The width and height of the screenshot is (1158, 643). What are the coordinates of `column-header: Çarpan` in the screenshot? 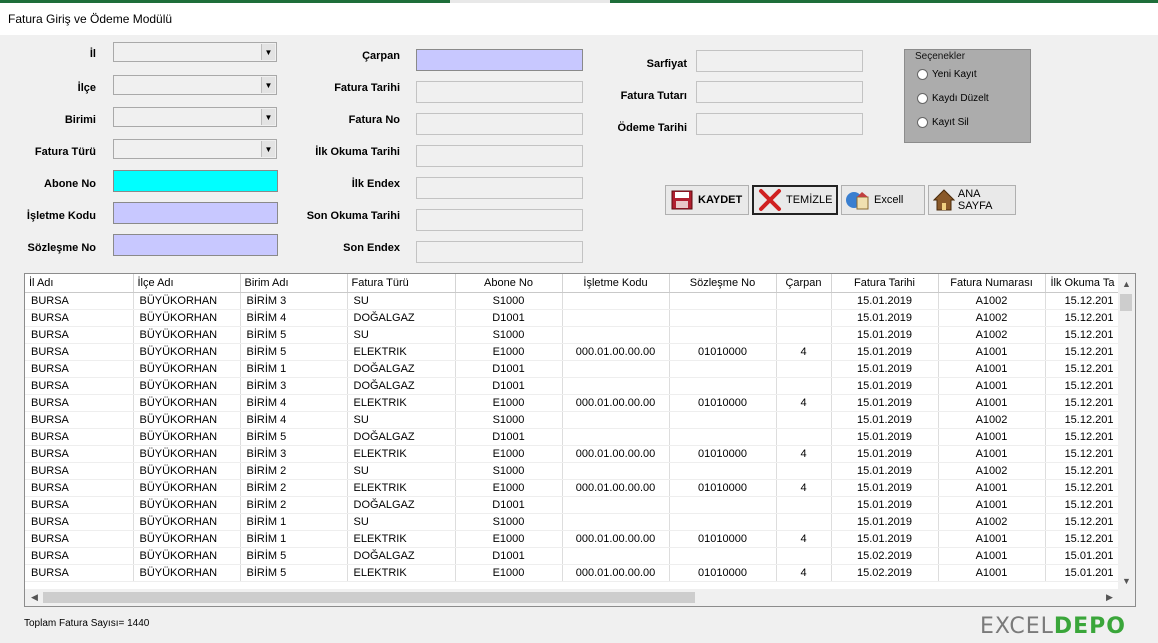 It's located at (804, 283).